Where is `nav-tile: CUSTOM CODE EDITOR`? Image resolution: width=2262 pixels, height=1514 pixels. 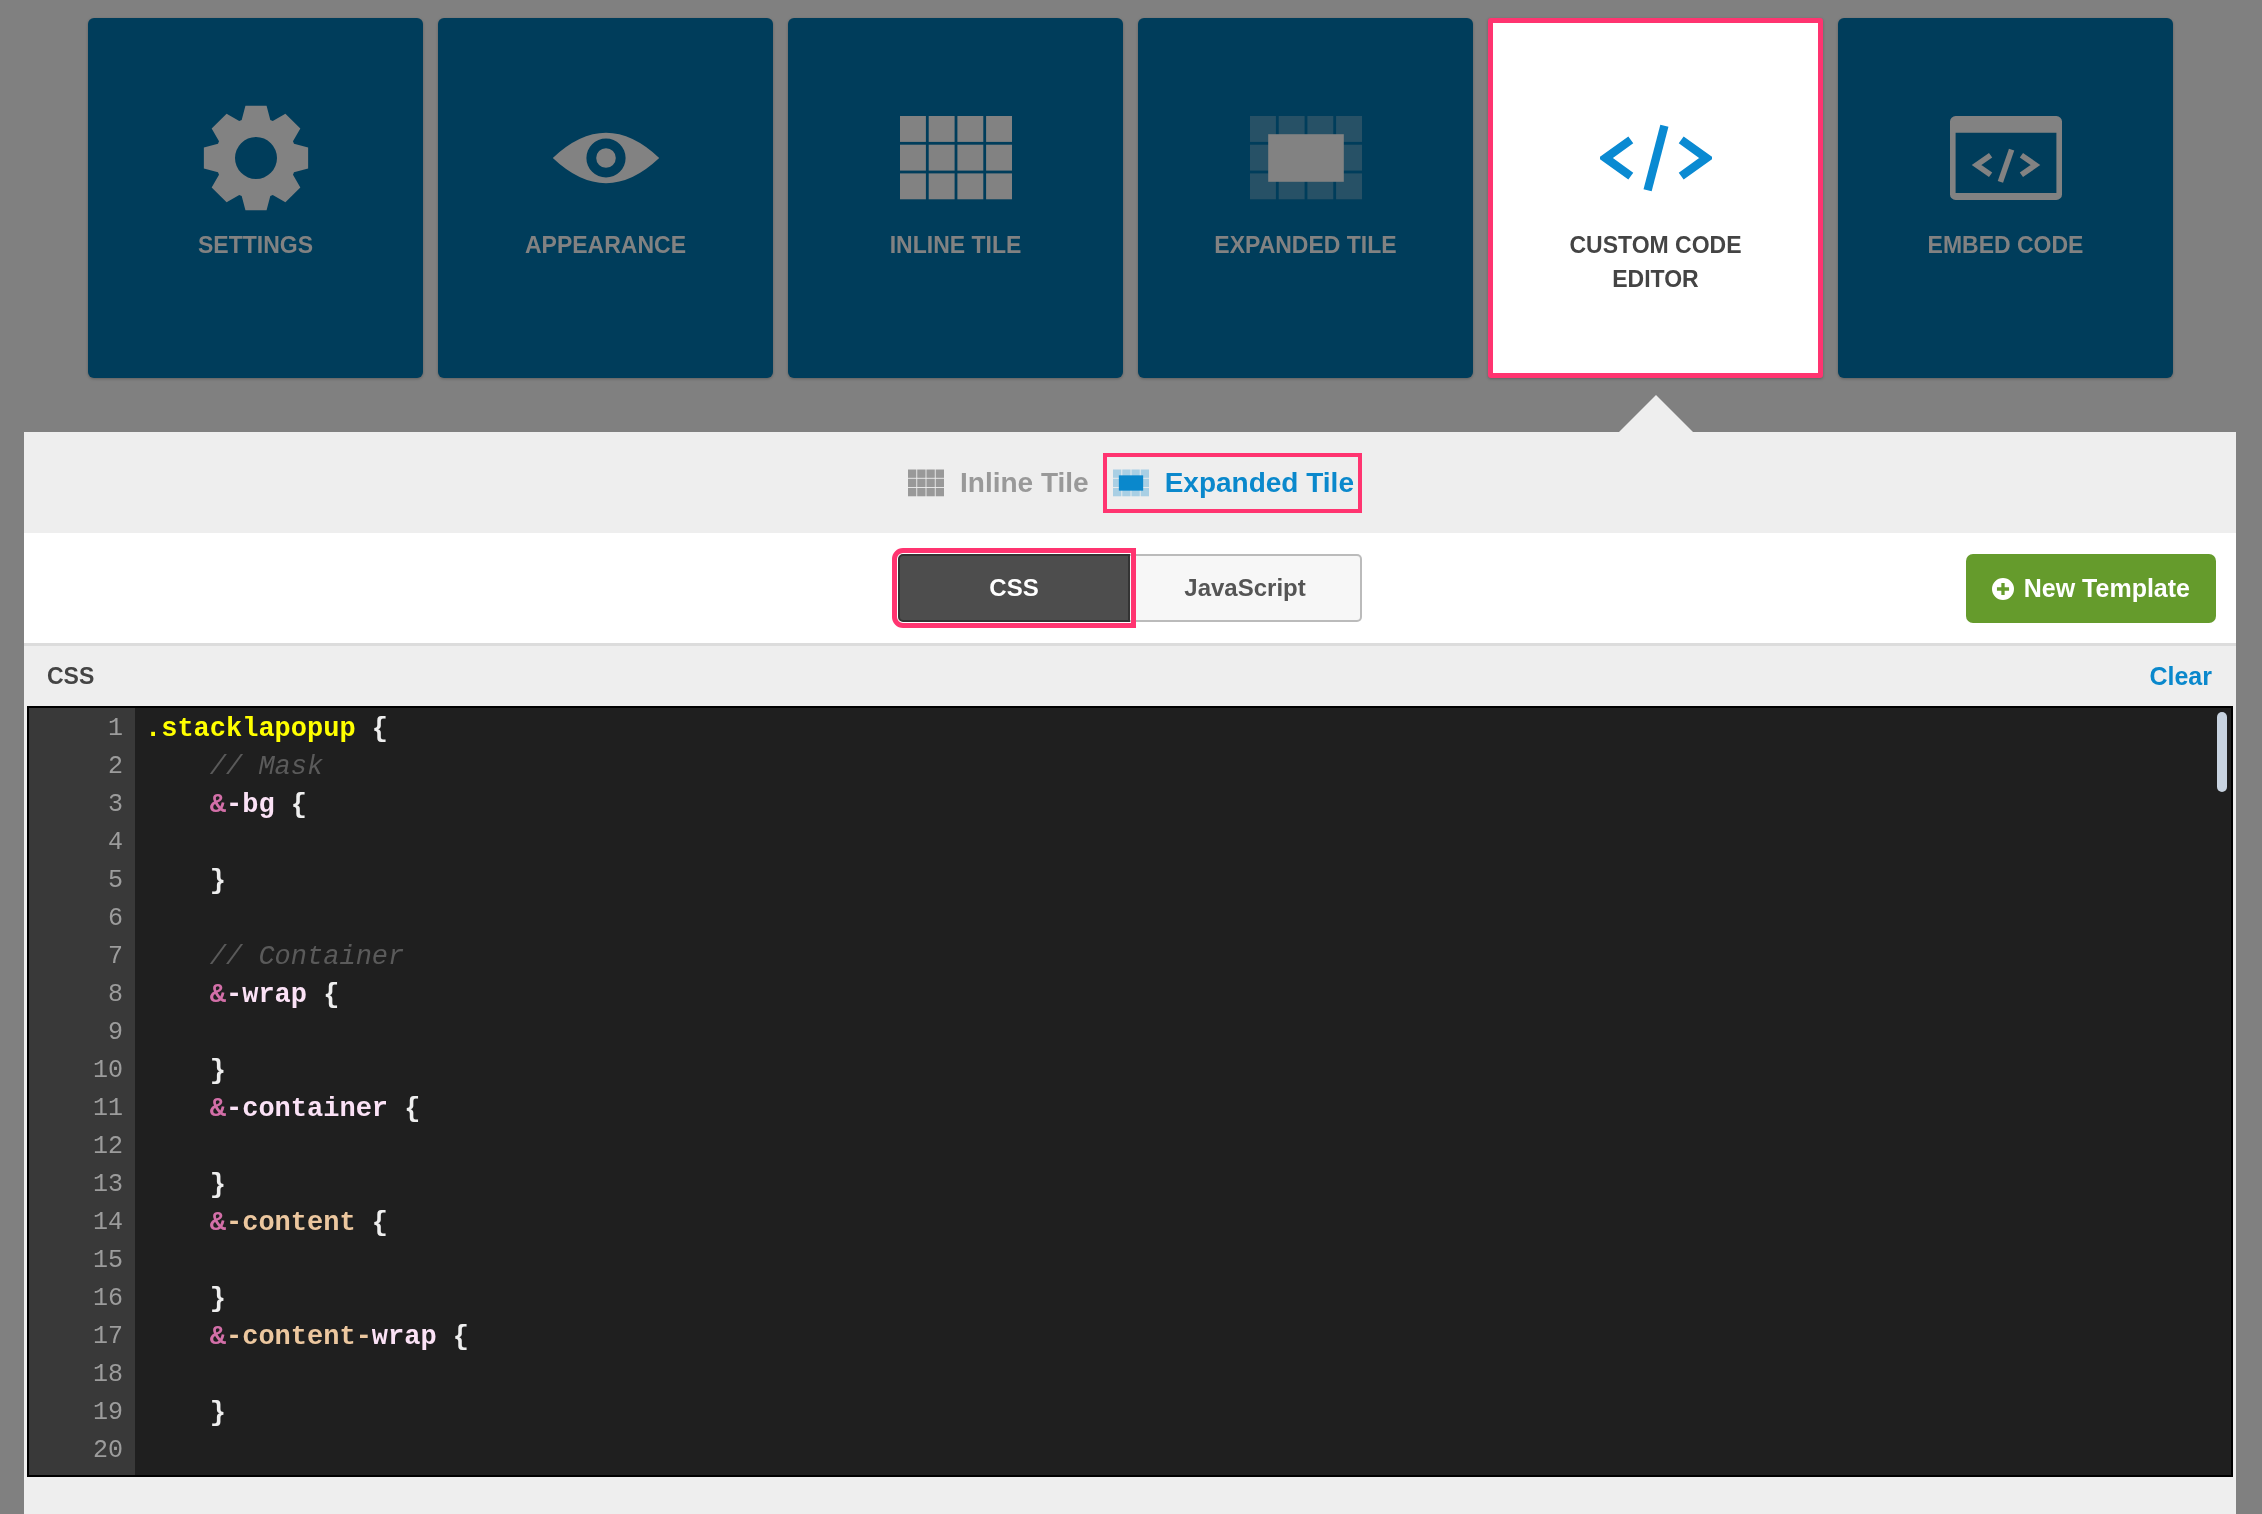
nav-tile: CUSTOM CODE EDITOR is located at coordinates (1655, 198).